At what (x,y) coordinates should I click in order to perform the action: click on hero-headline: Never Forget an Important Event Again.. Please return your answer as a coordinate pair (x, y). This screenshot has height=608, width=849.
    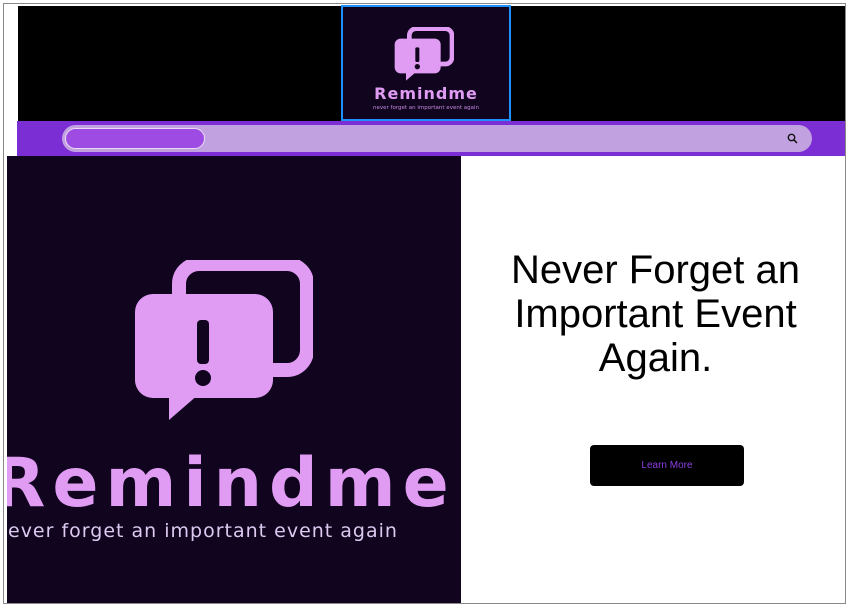
    Looking at the image, I should click on (653, 314).